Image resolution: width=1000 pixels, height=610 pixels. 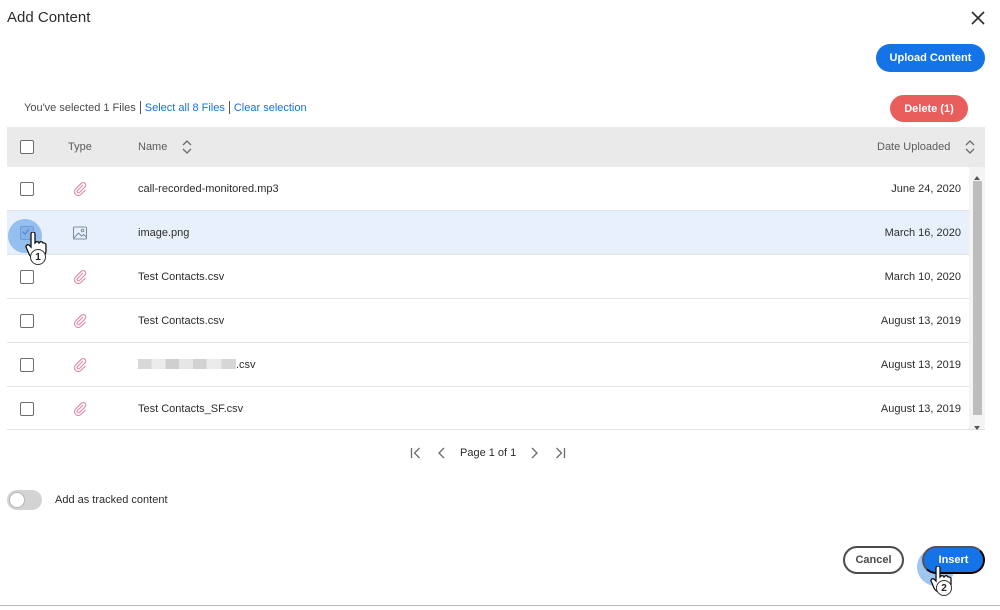 What do you see at coordinates (80, 107) in the screenshot?
I see `selection-summary: You've selected 1 Files` at bounding box center [80, 107].